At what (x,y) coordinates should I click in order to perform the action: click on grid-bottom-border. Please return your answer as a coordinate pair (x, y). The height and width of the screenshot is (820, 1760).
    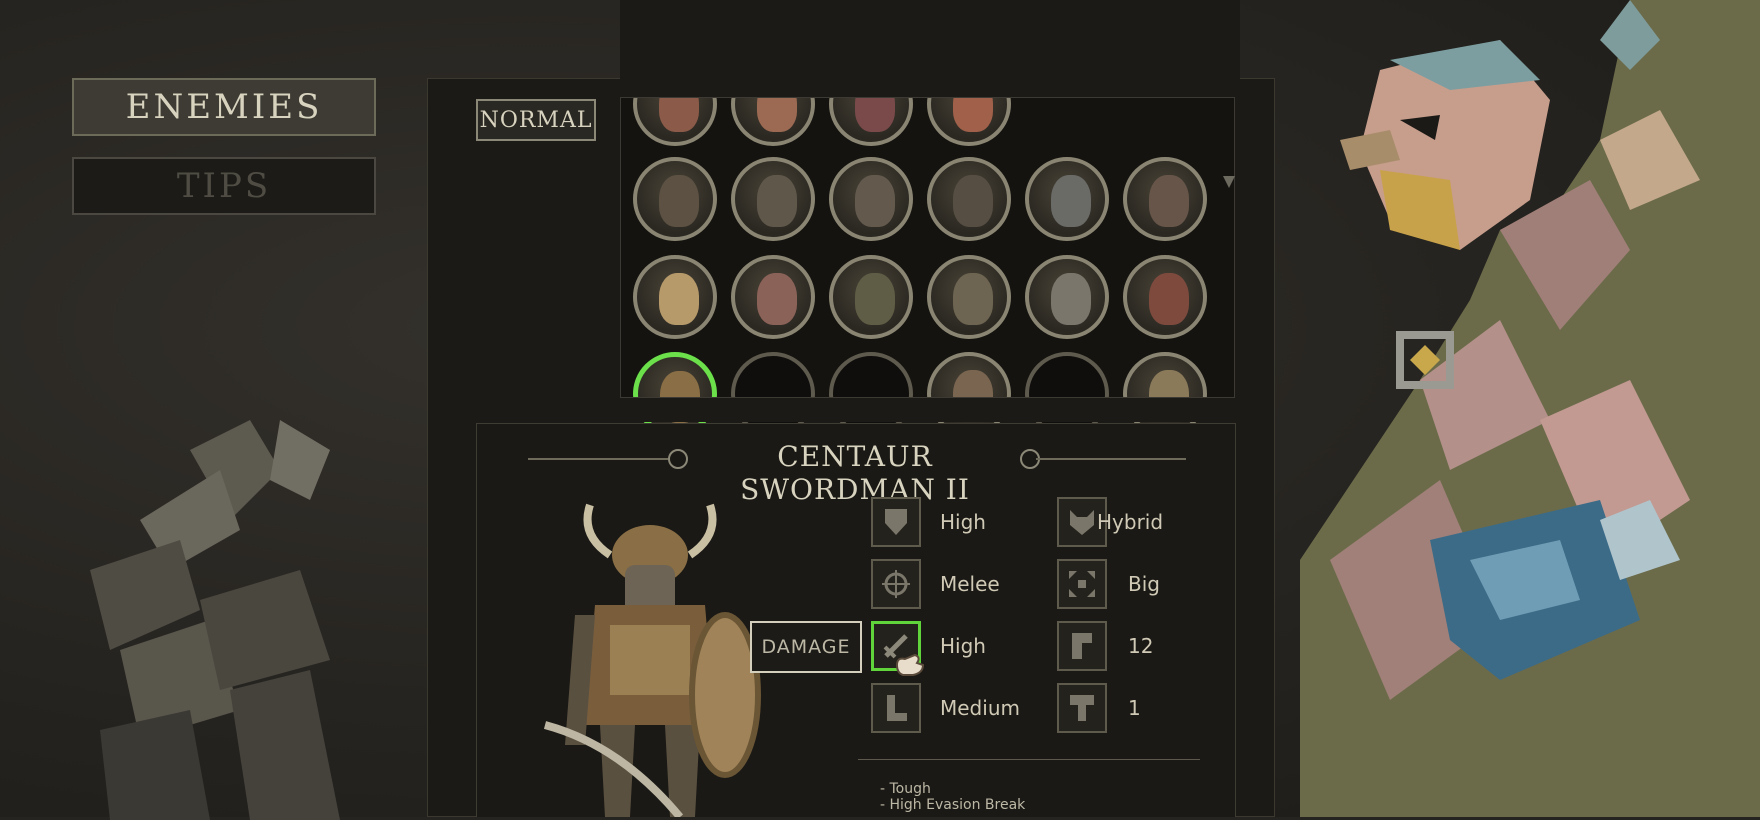
    Looking at the image, I should click on (927, 397).